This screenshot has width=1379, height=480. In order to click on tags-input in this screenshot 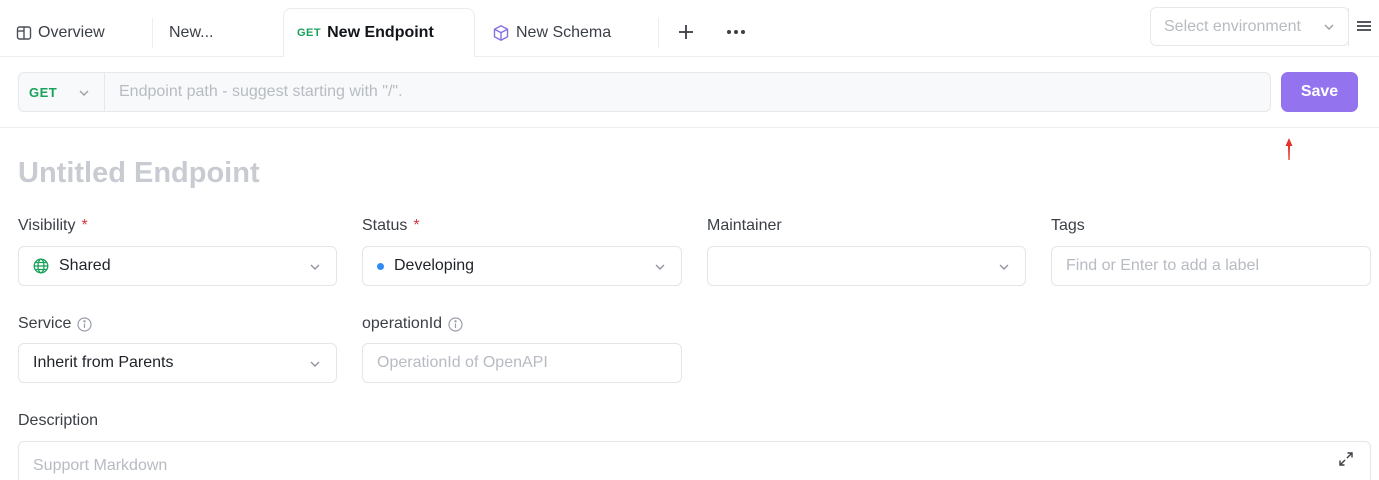, I will do `click(1211, 266)`.